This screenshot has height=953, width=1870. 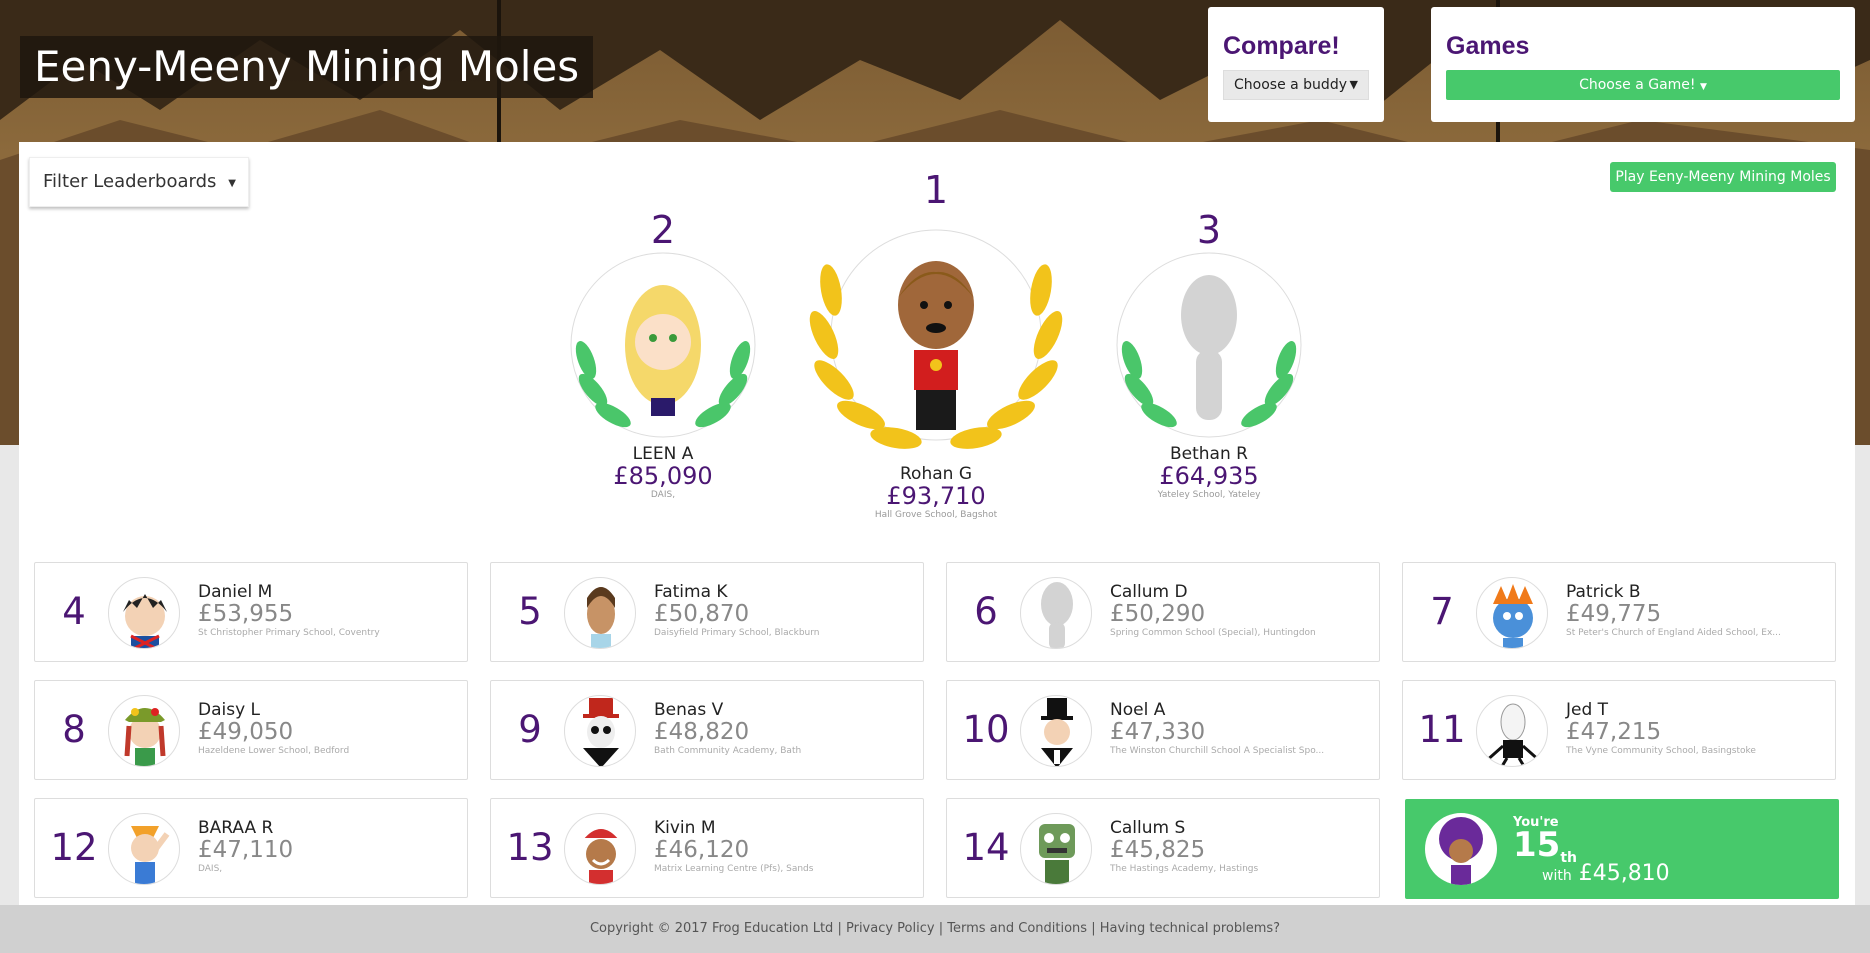 I want to click on tile-rank: 12, so click(x=74, y=847).